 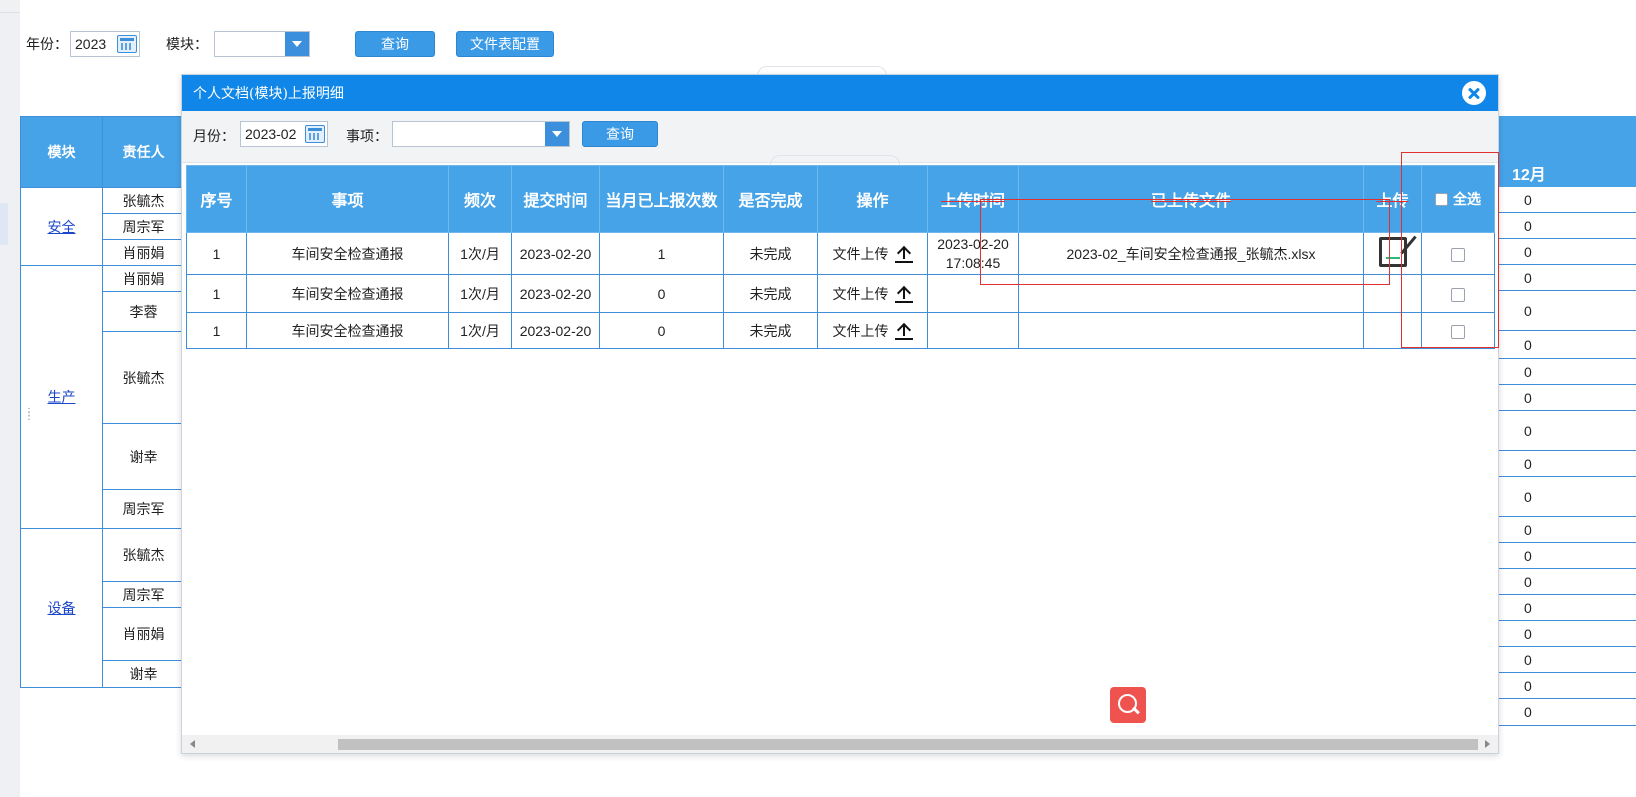 I want to click on row-file: 2023-02_车间安全检查通报_张毓杰.xlsx, so click(x=1191, y=253).